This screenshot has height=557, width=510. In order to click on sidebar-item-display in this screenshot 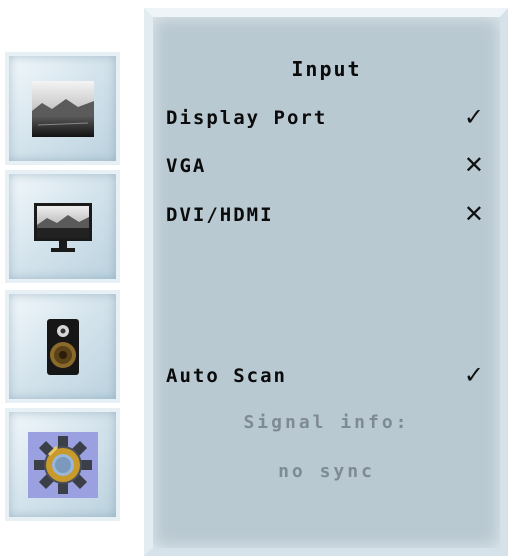, I will do `click(62, 226)`.